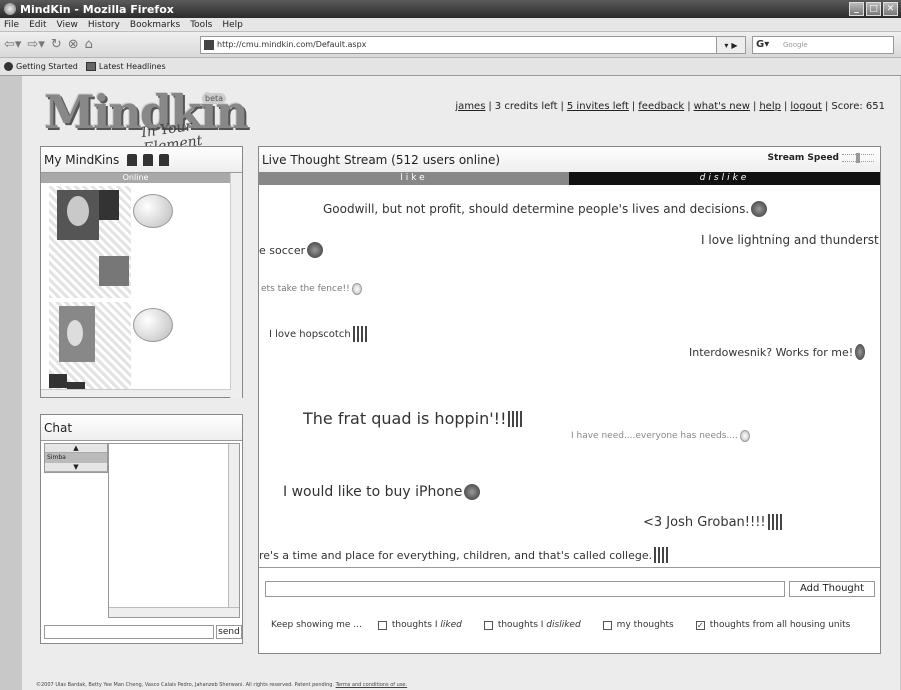 The image size is (901, 690). Describe the element at coordinates (12, 44) in the screenshot. I see `back-arrow-icon: ⇦▾` at that location.